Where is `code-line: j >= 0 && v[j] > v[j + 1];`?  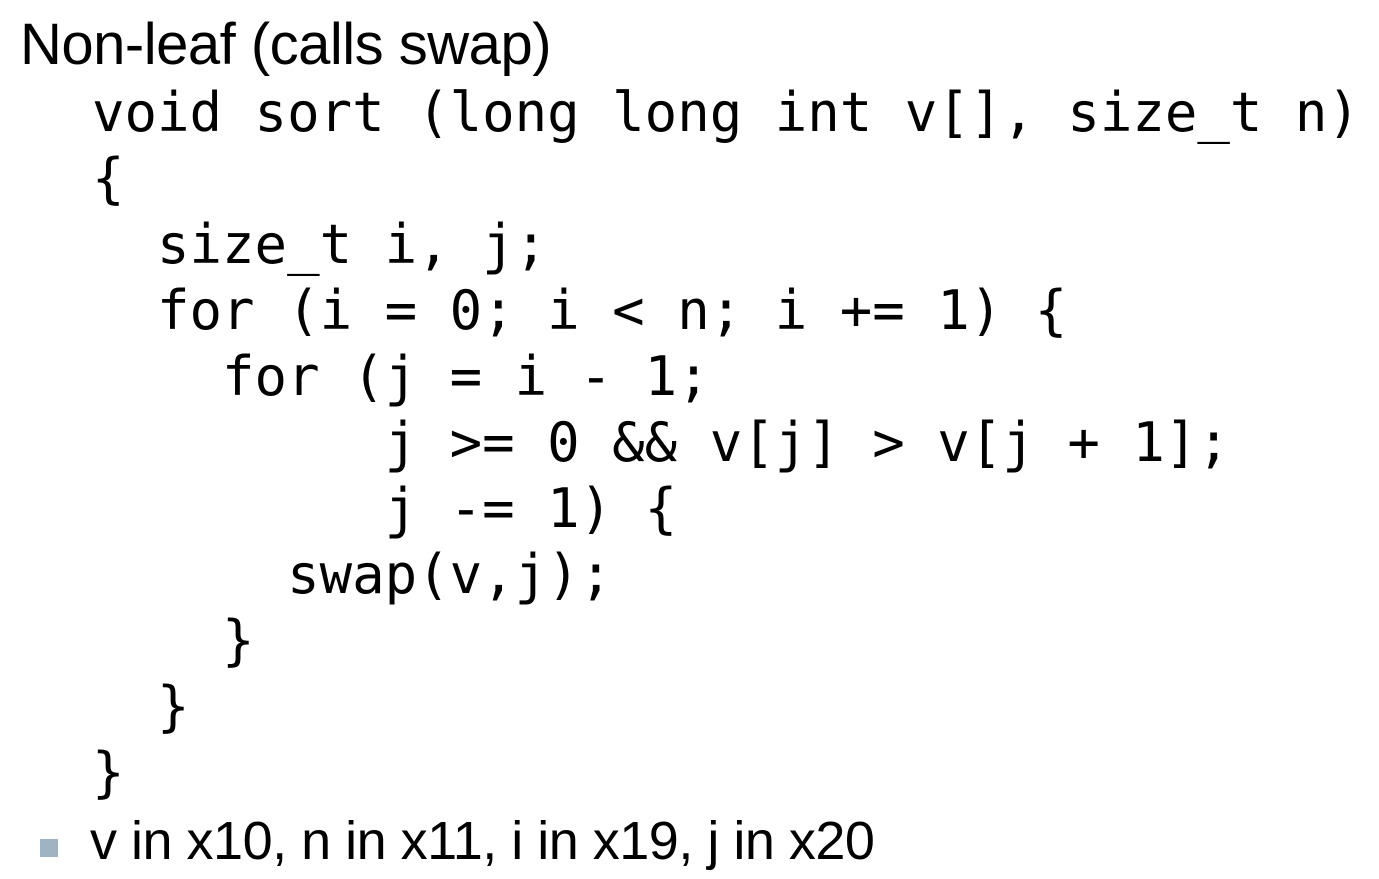
code-line: j >= 0 && v[j] > v[j + 1]; is located at coordinates (661, 442).